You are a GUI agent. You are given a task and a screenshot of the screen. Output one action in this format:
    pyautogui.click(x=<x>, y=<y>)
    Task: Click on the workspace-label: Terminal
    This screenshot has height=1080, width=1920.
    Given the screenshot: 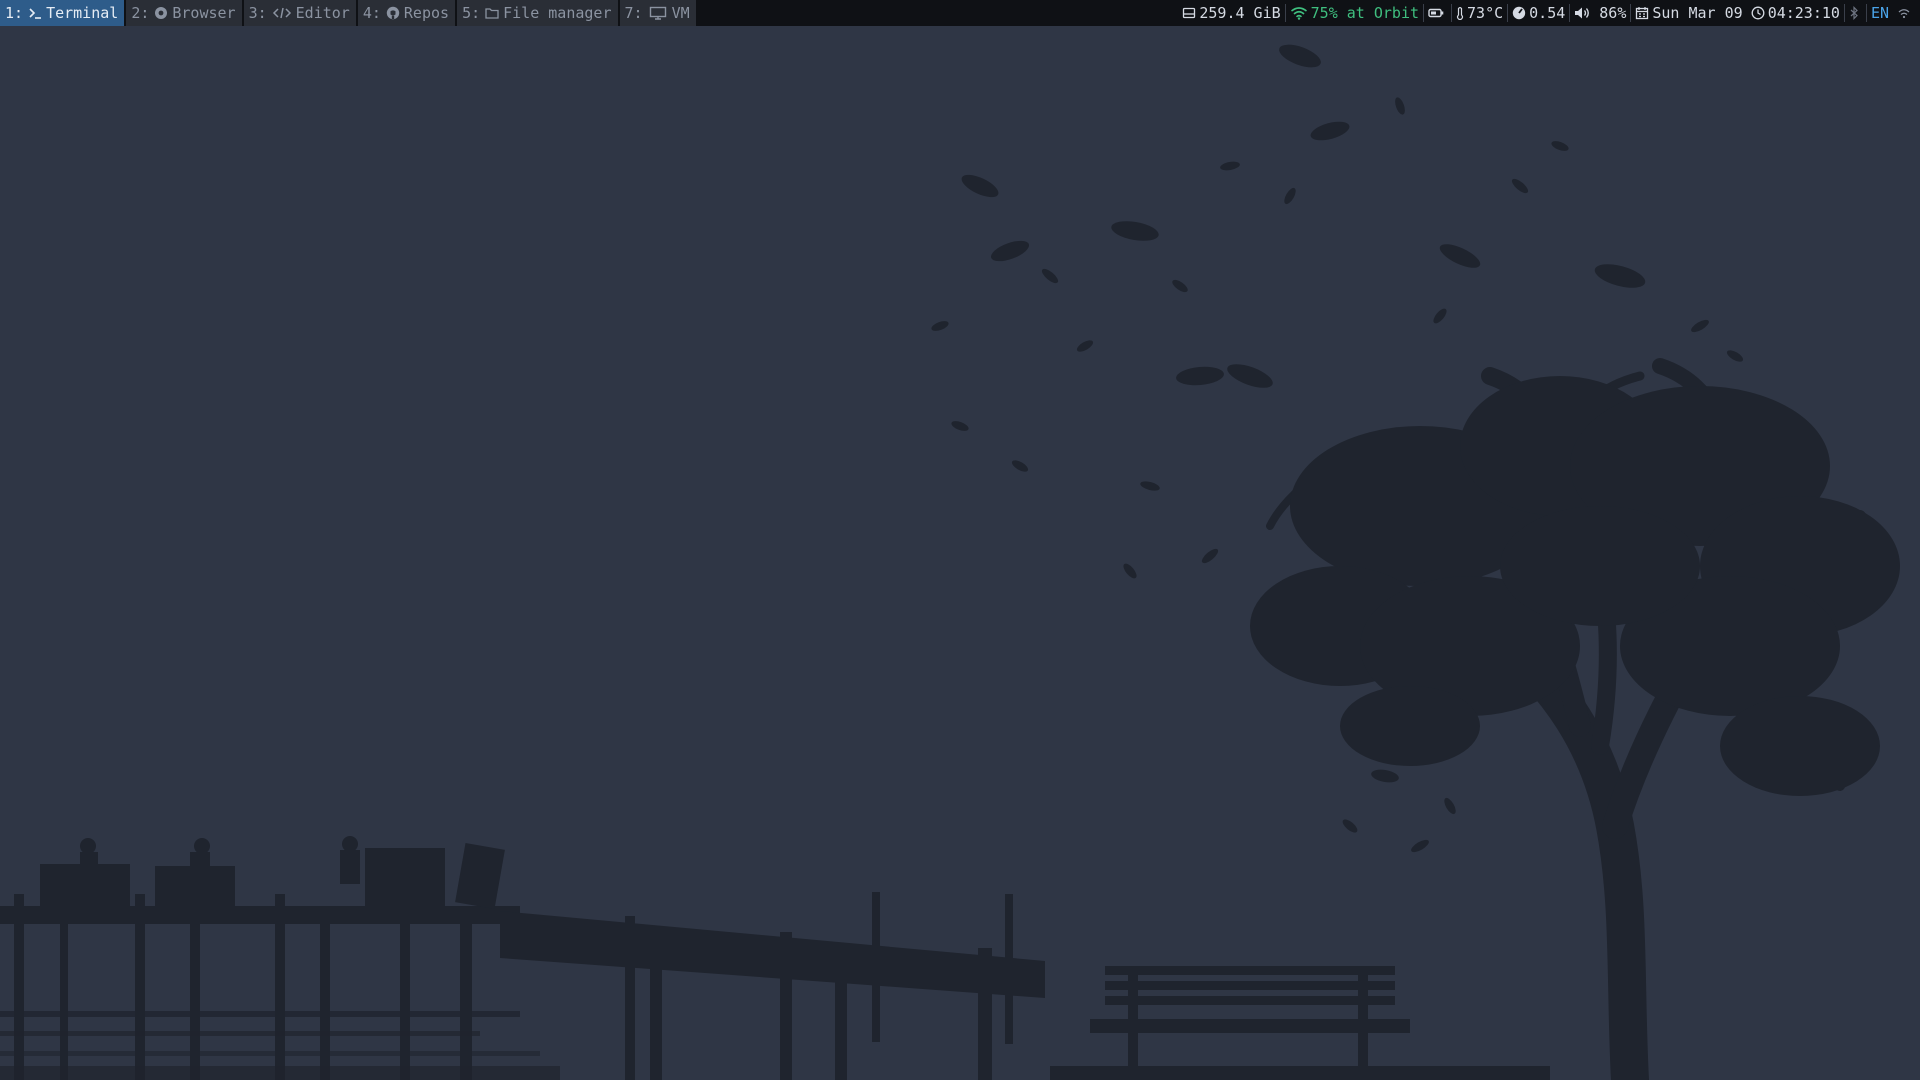 What is the action you would take?
    pyautogui.click(x=82, y=13)
    